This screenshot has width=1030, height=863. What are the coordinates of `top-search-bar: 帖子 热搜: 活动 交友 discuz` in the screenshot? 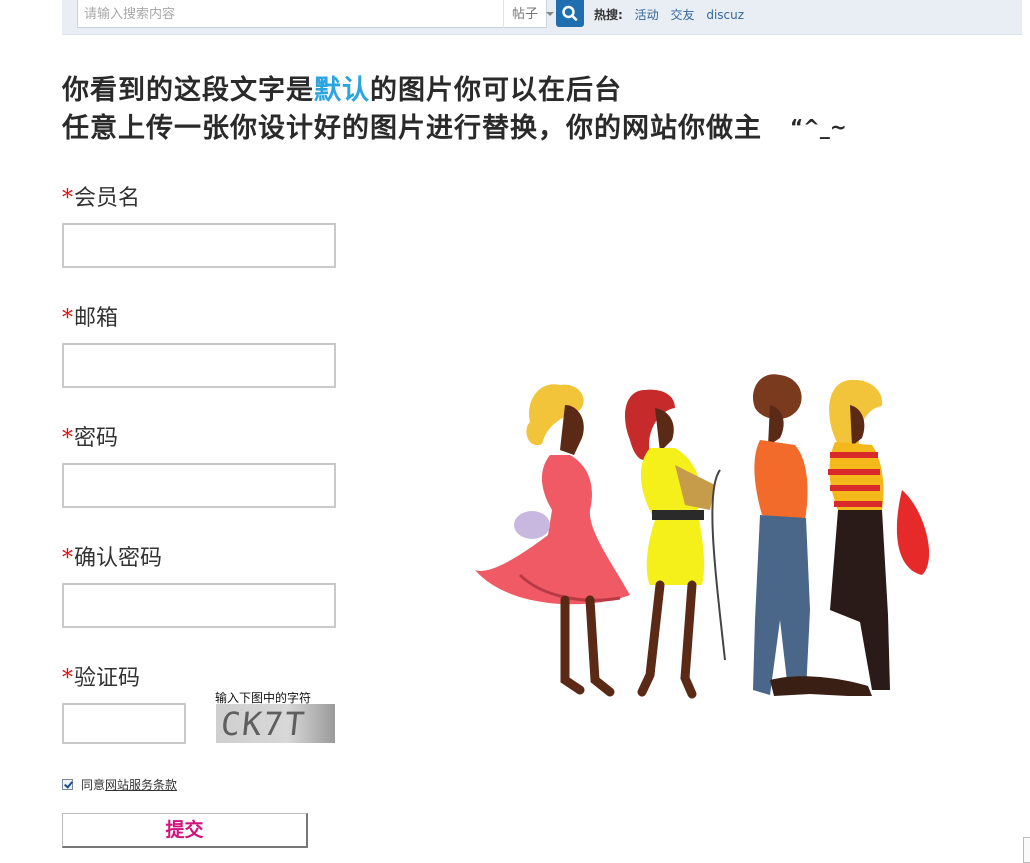 It's located at (542, 17).